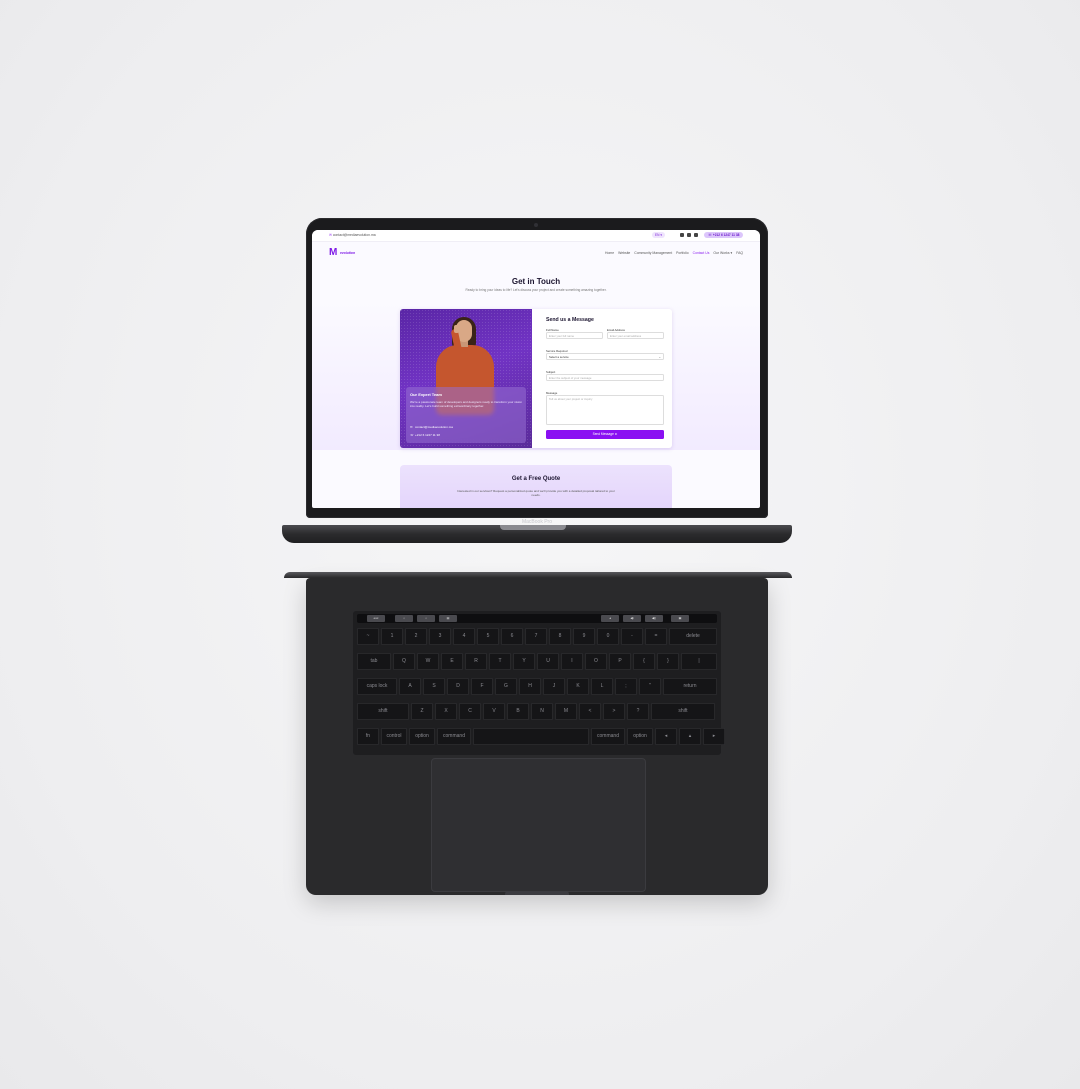 The width and height of the screenshot is (1080, 1089). I want to click on send-message-button: Send Message ➤, so click(605, 434).